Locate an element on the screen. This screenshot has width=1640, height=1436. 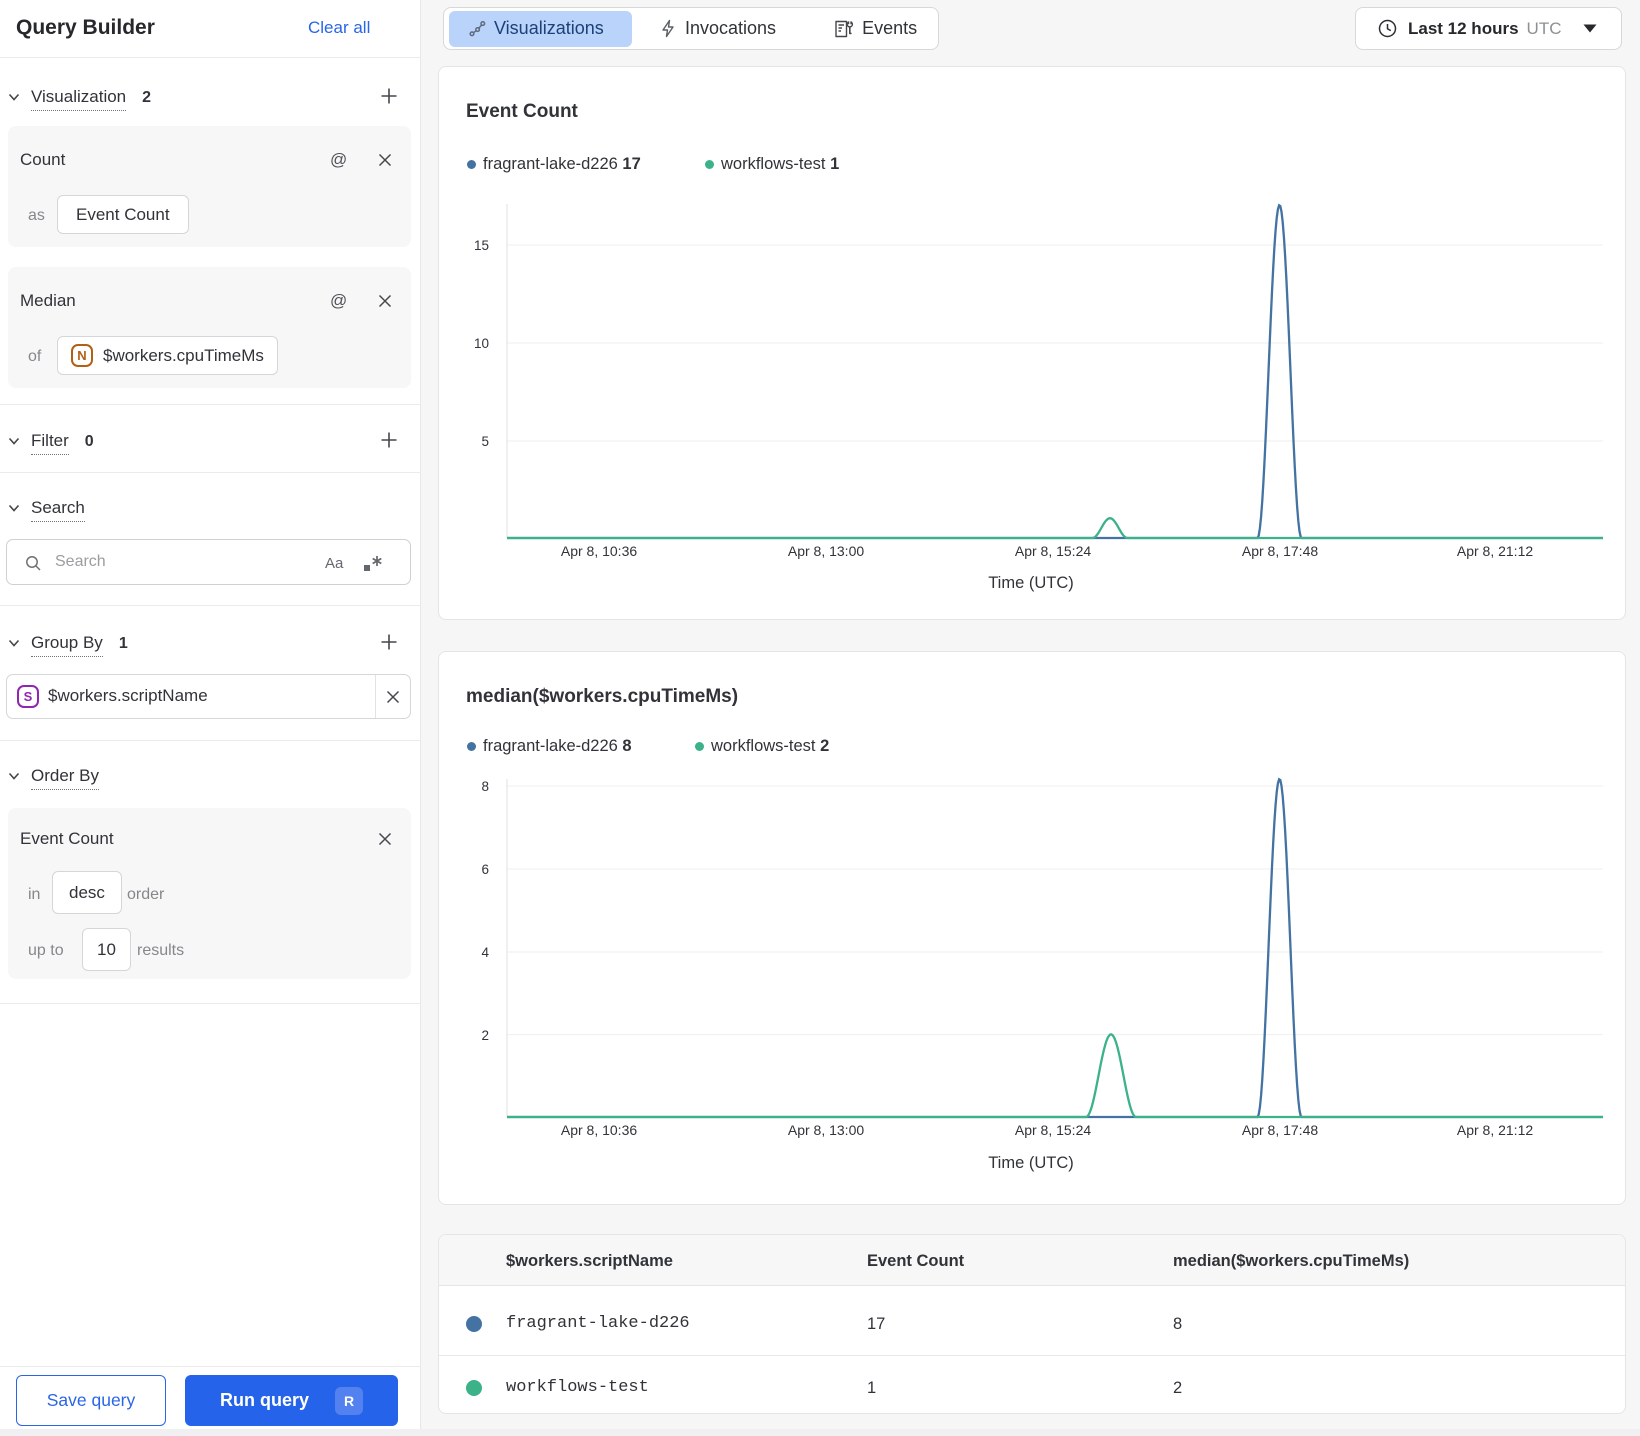
svg-text: 8 is located at coordinates (485, 786).